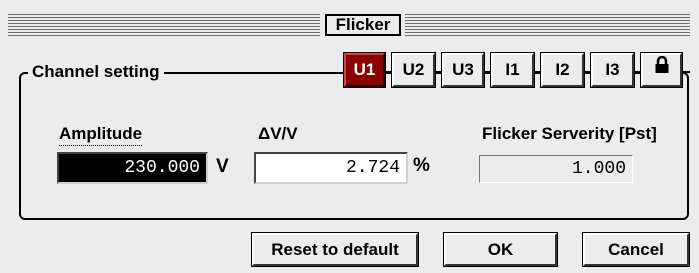 The height and width of the screenshot is (273, 699). Describe the element at coordinates (636, 249) in the screenshot. I see `cancel-button: Cancel` at that location.